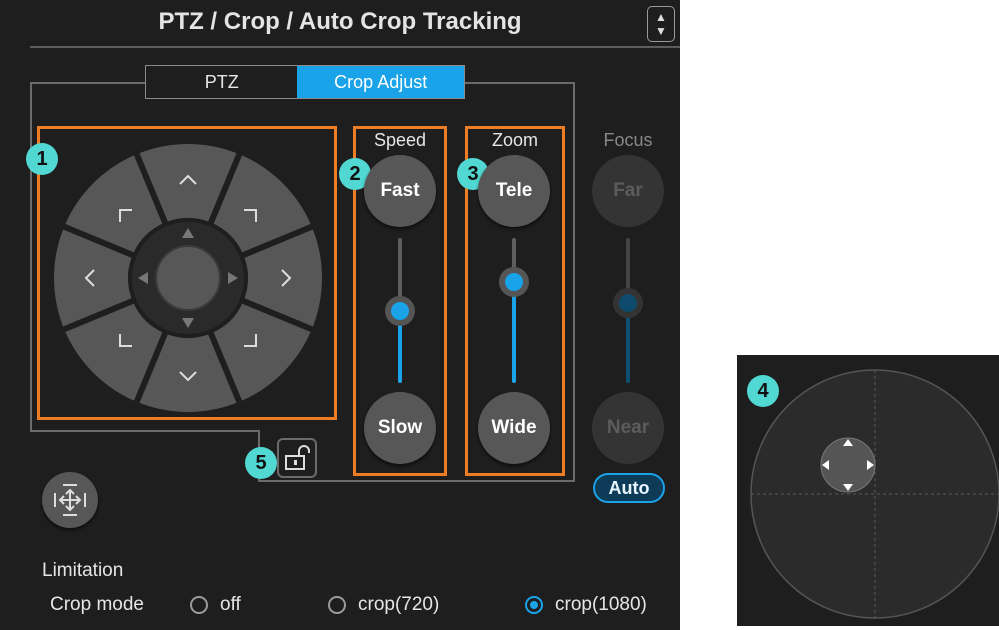  I want to click on speed-label: Speed, so click(400, 140).